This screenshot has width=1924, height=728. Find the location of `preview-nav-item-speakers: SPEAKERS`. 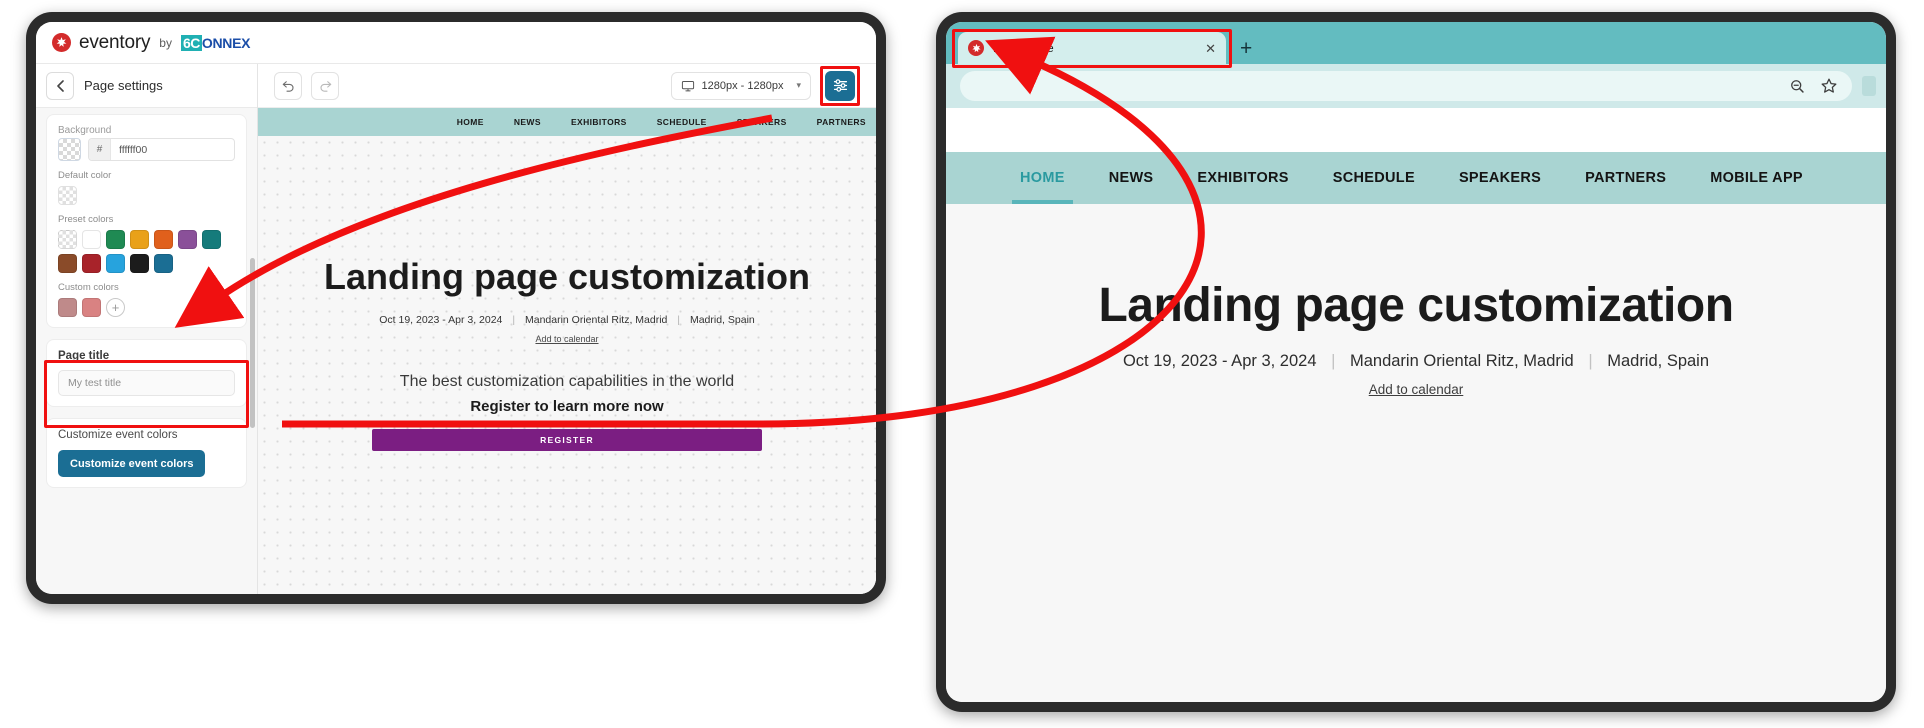

preview-nav-item-speakers: SPEAKERS is located at coordinates (762, 122).